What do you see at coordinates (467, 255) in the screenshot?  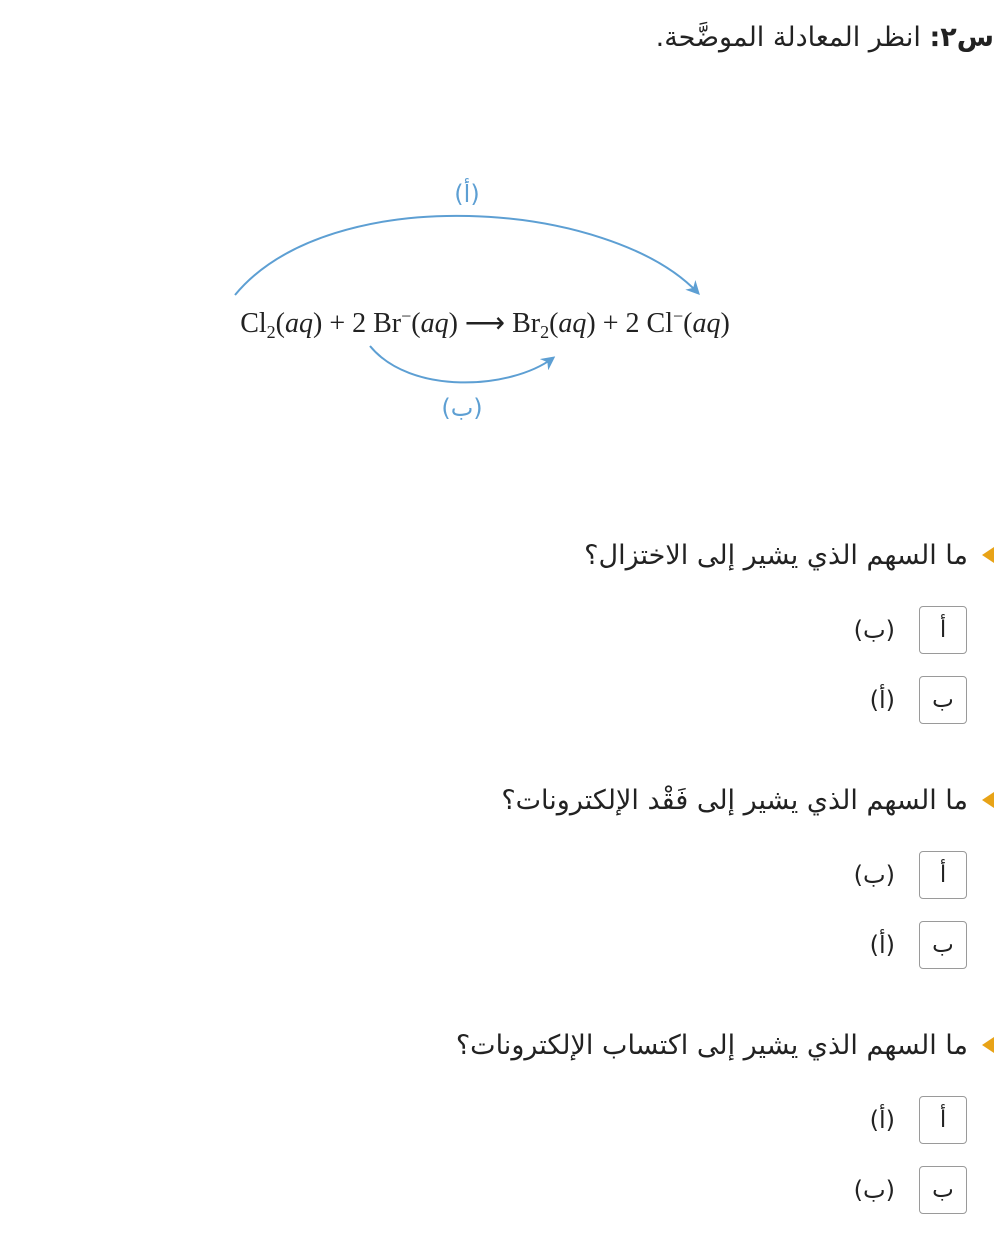 I see `arrow-a` at bounding box center [467, 255].